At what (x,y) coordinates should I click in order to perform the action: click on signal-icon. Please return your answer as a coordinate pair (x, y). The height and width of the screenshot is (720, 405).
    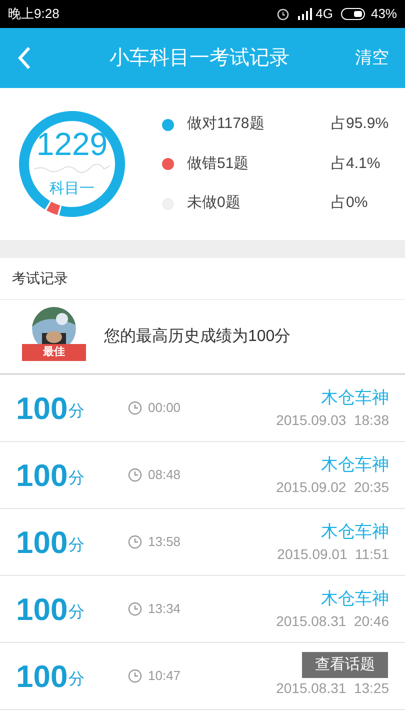
    Looking at the image, I should click on (305, 14).